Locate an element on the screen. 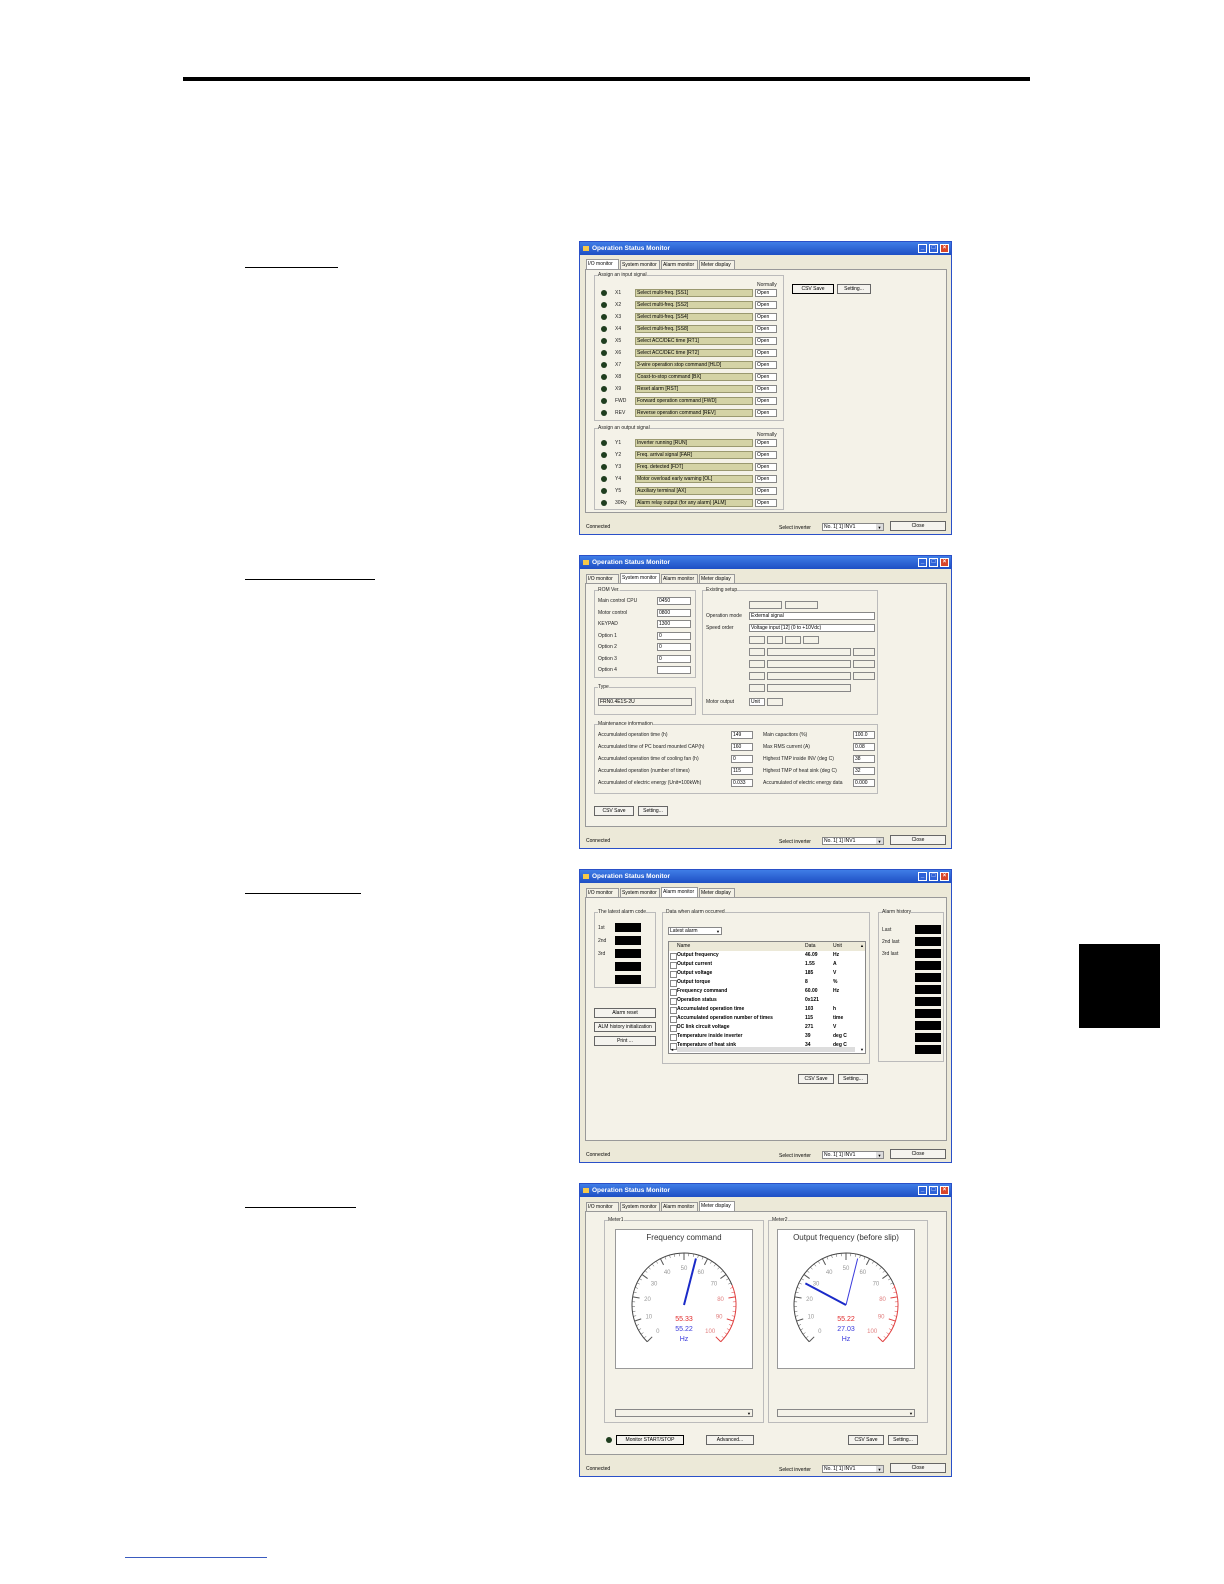 Image resolution: width=1224 pixels, height=1584 pixels. output-signal-field: Freq. arrival signal [FAR] is located at coordinates (694, 455).